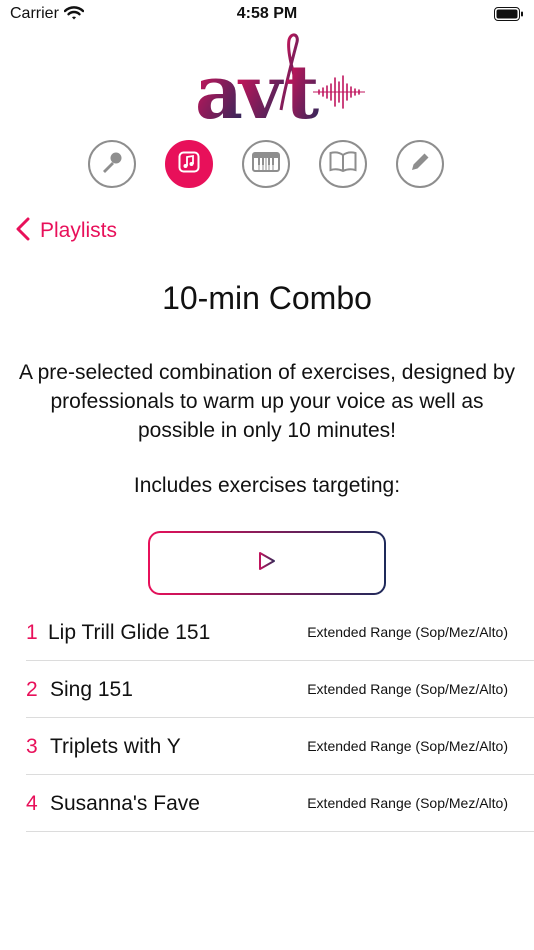 This screenshot has width=534, height=950. I want to click on page-title: 10-min Combo, so click(267, 298).